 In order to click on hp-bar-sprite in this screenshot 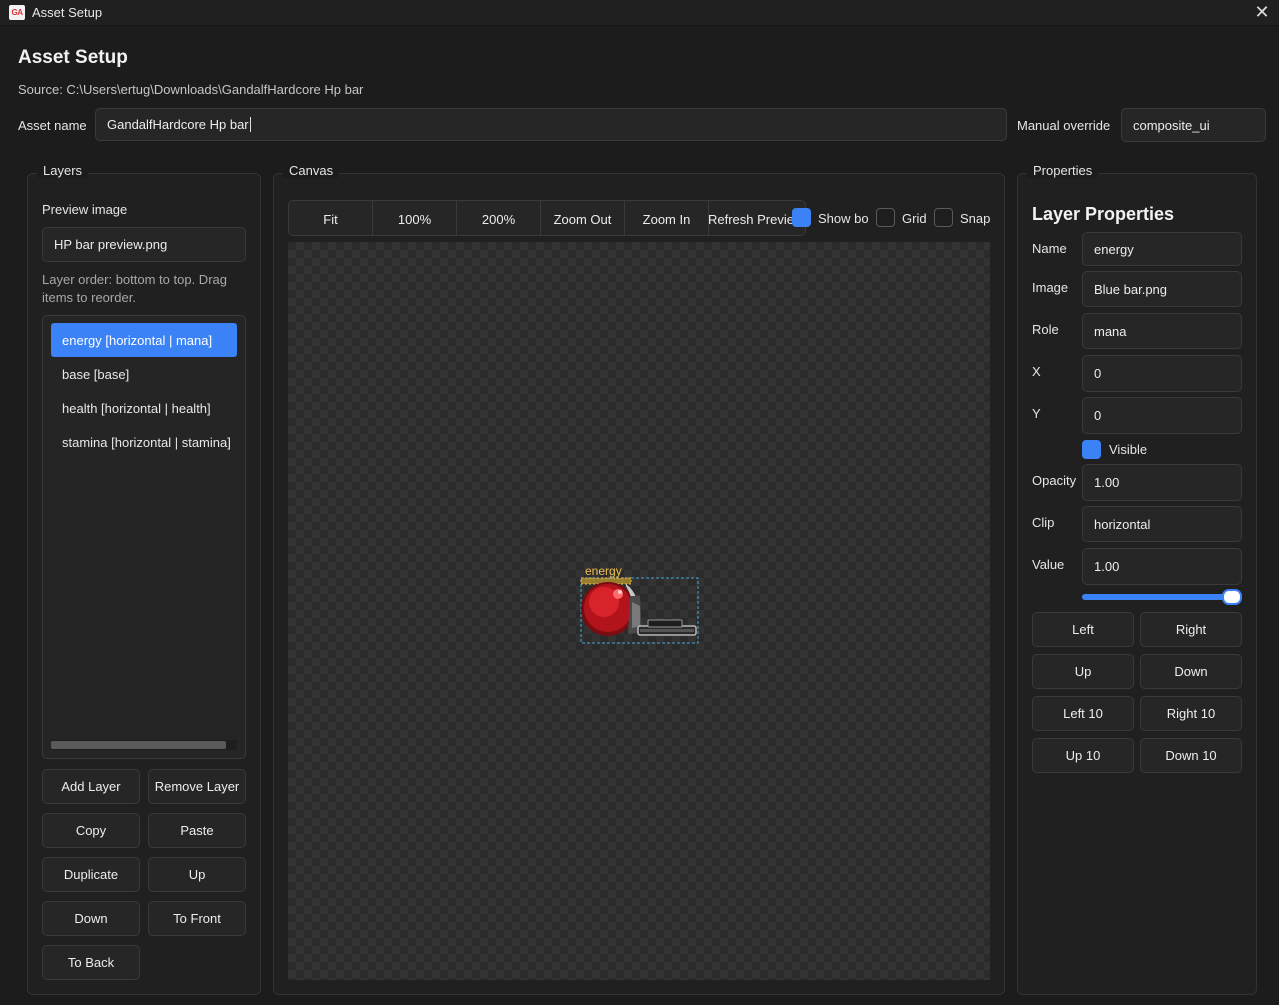, I will do `click(640, 612)`.